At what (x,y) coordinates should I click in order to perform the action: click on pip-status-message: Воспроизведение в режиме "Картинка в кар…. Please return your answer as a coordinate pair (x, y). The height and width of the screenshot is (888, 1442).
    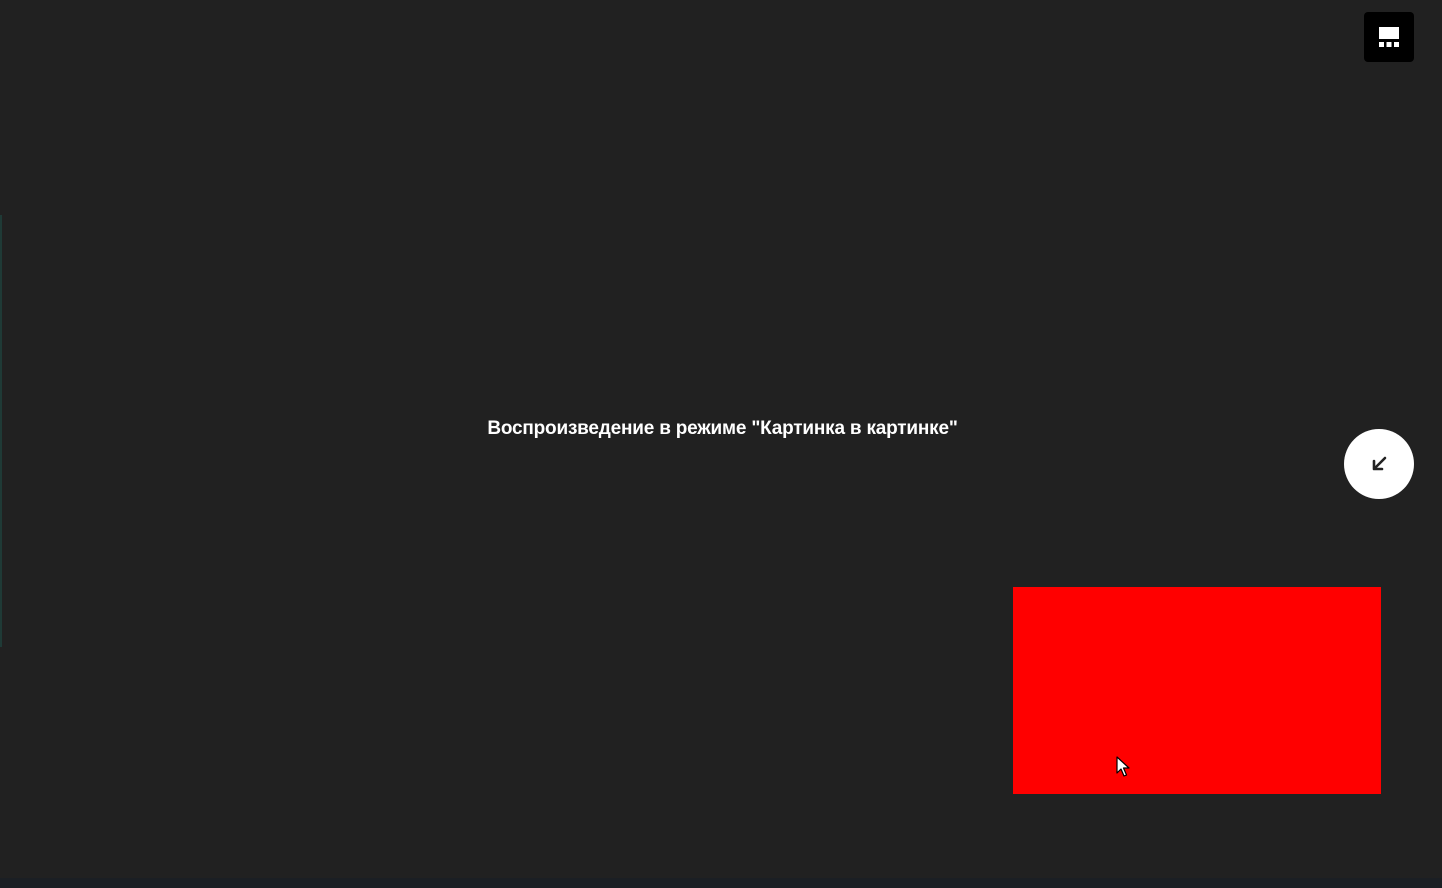
    Looking at the image, I should click on (722, 428).